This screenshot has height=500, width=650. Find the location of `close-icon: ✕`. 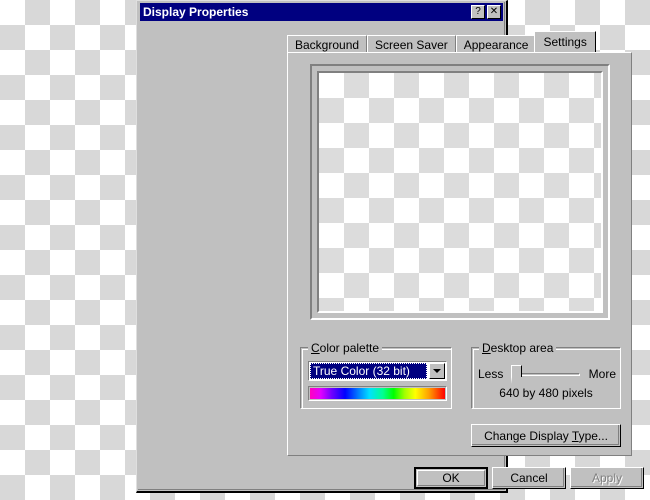

close-icon: ✕ is located at coordinates (494, 12).